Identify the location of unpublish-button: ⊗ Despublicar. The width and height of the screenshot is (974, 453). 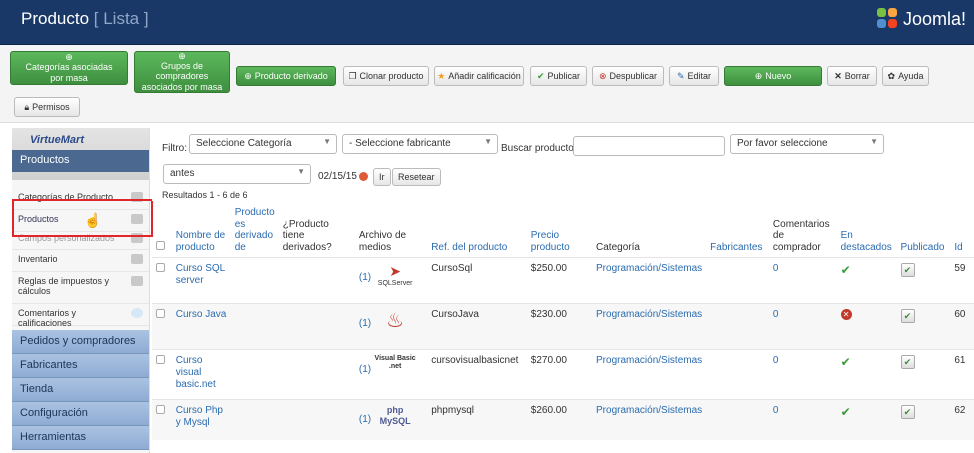
(628, 76).